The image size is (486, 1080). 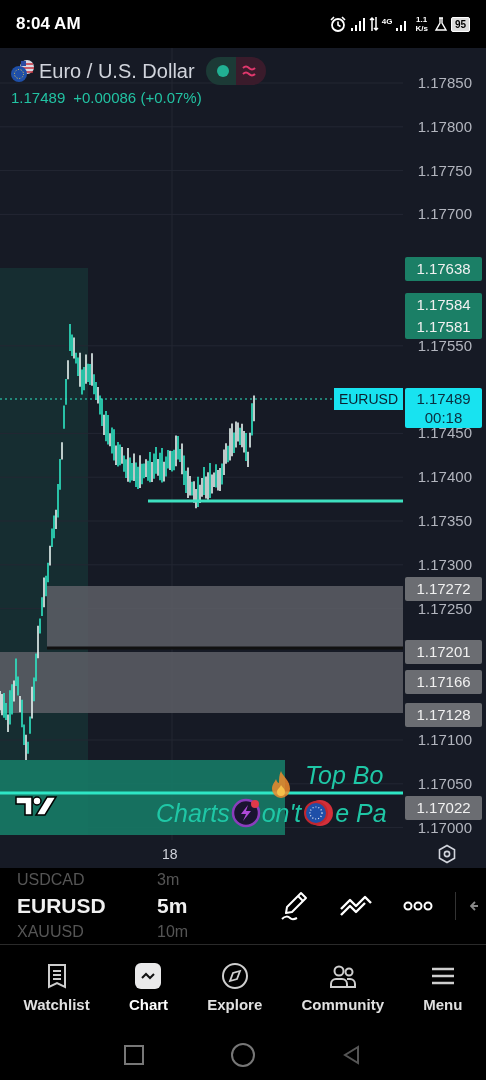 I want to click on price-change: +0.00086 (+0.07%), so click(x=137, y=97).